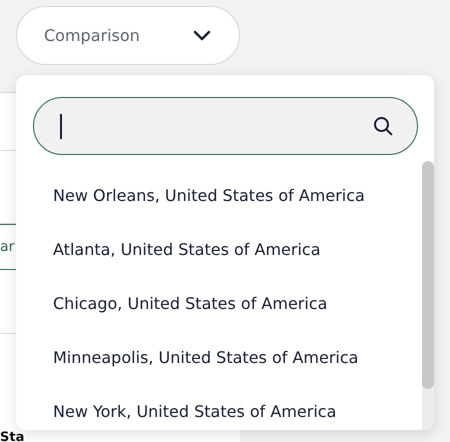 The height and width of the screenshot is (442, 450). I want to click on comparison-dropdown-button: Comparison, so click(128, 35).